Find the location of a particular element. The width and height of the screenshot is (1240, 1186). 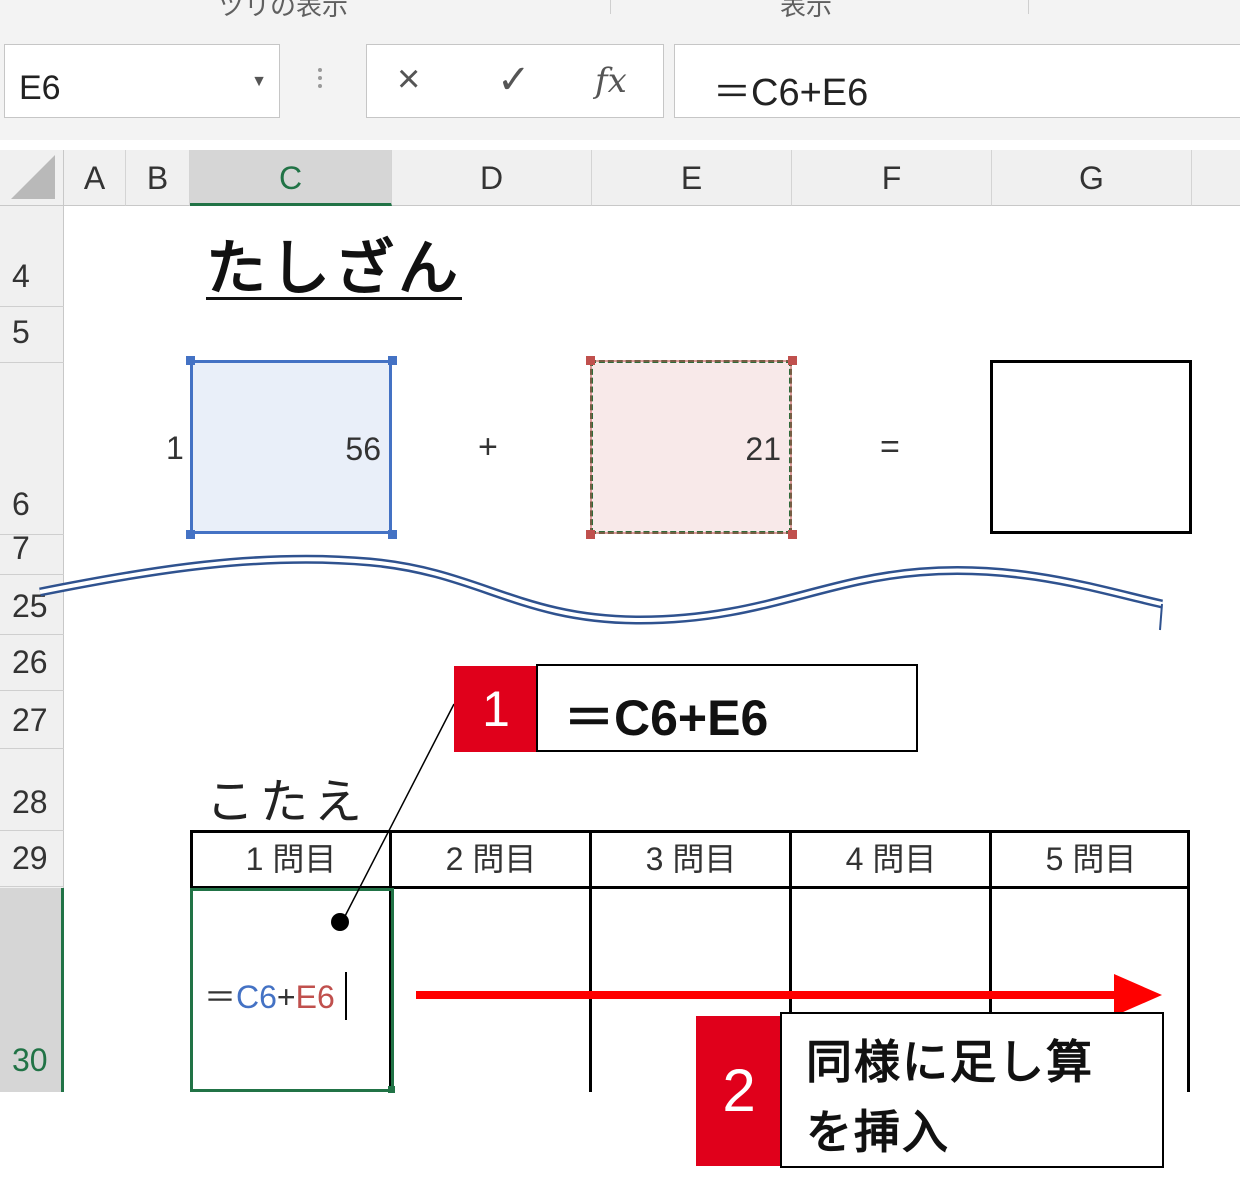

ribbon-strip: ツリの表示 表示 is located at coordinates (620, 11).